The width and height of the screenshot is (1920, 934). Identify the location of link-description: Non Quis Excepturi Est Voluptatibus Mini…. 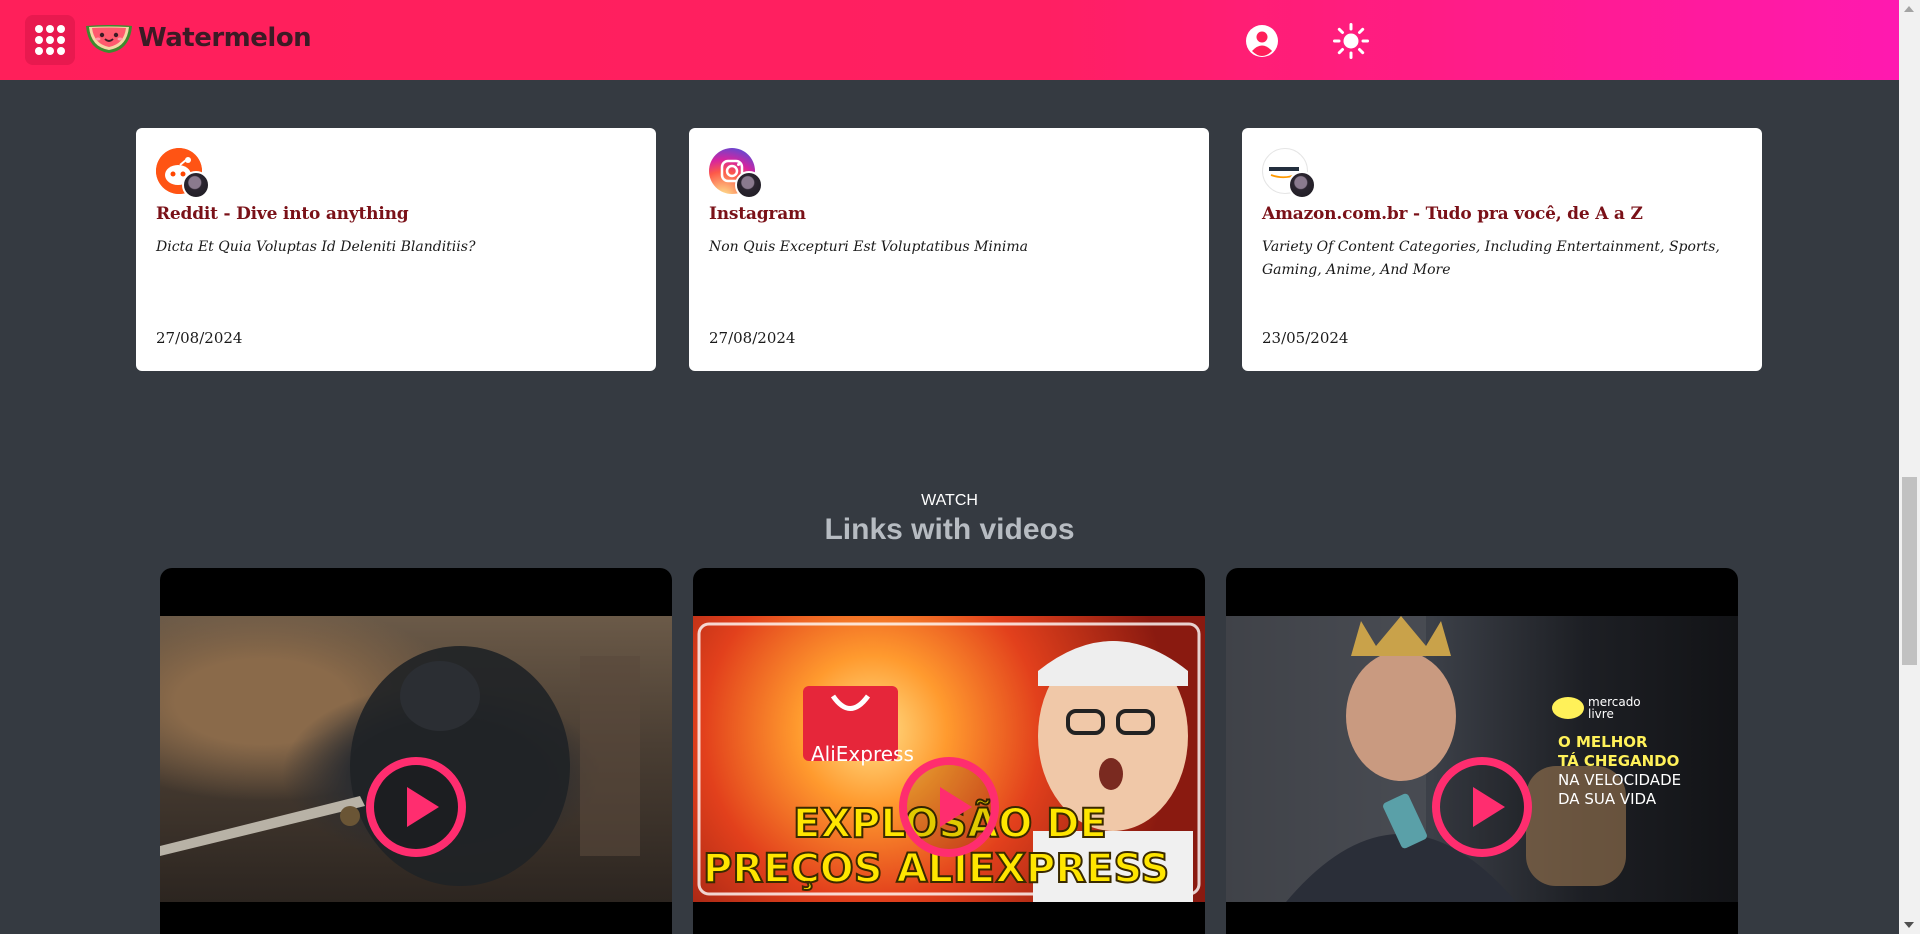
(869, 247).